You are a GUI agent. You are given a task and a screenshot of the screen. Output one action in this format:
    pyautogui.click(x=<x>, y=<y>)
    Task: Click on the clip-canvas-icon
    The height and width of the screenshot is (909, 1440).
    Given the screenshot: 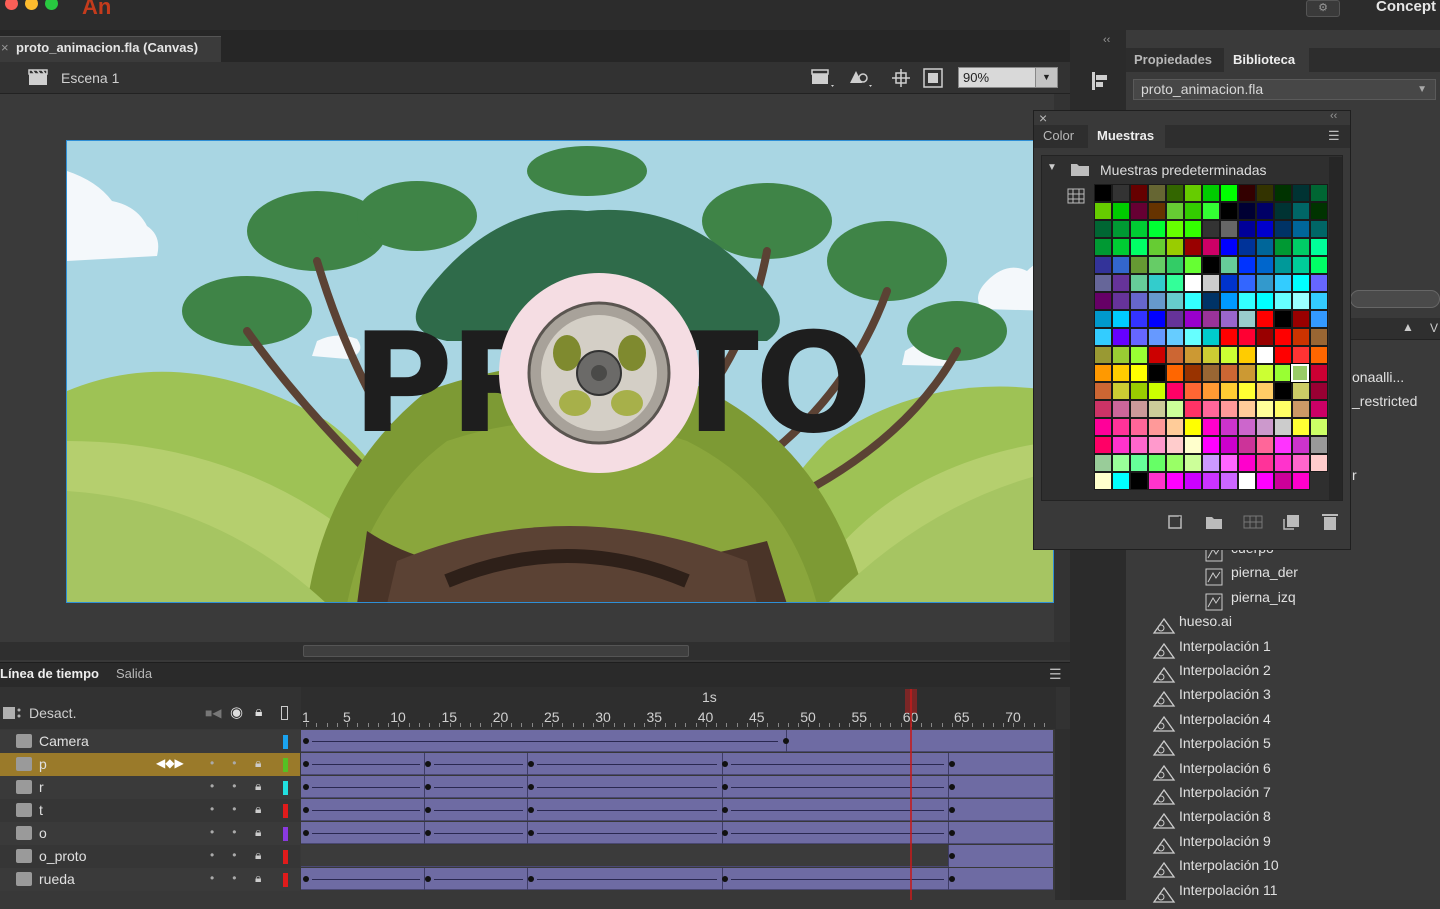 What is the action you would take?
    pyautogui.click(x=933, y=78)
    